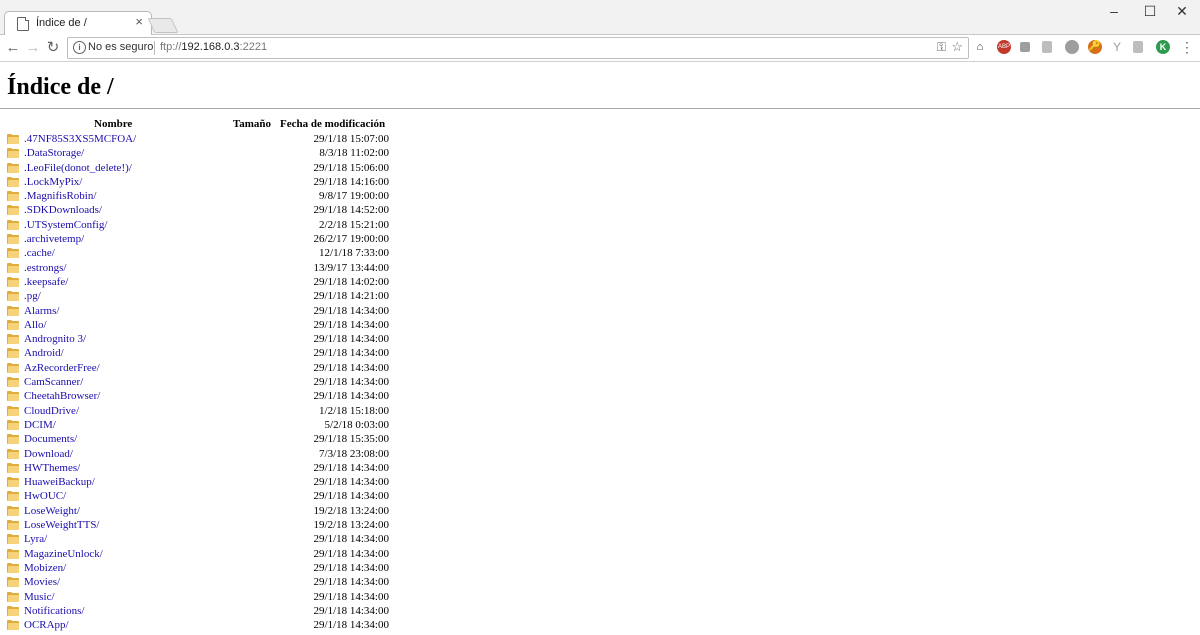 This screenshot has width=1200, height=635. I want to click on extension-box-icon, so click(1025, 47).